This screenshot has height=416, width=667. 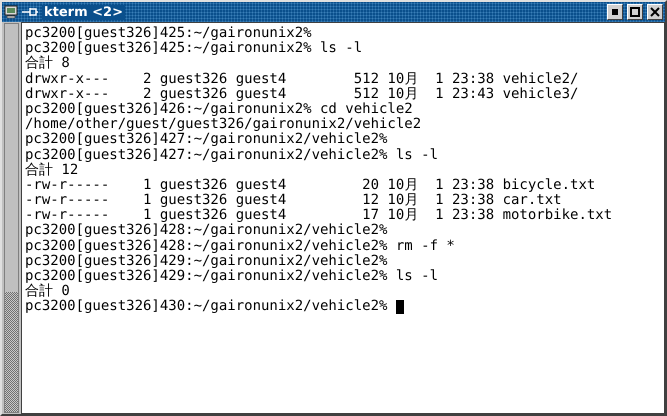 I want to click on terminal-line: -rw-r----- 1 guest326 guest4 12 10月 1 23:38 car.txt, so click(x=293, y=200).